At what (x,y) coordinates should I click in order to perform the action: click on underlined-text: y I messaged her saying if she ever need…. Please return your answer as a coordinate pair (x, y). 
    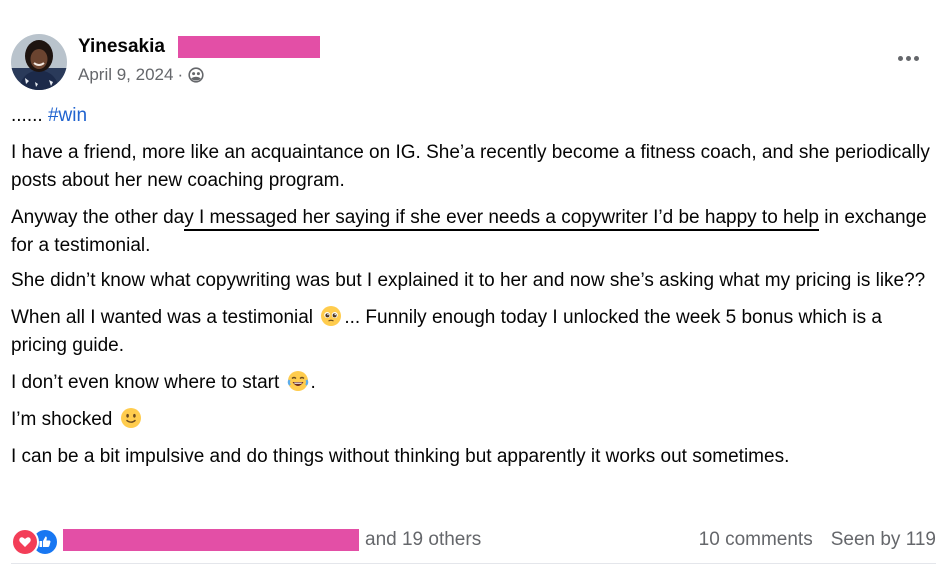
    Looking at the image, I should click on (501, 219).